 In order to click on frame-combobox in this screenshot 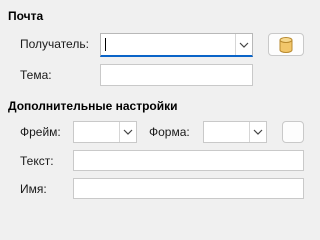, I will do `click(105, 132)`.